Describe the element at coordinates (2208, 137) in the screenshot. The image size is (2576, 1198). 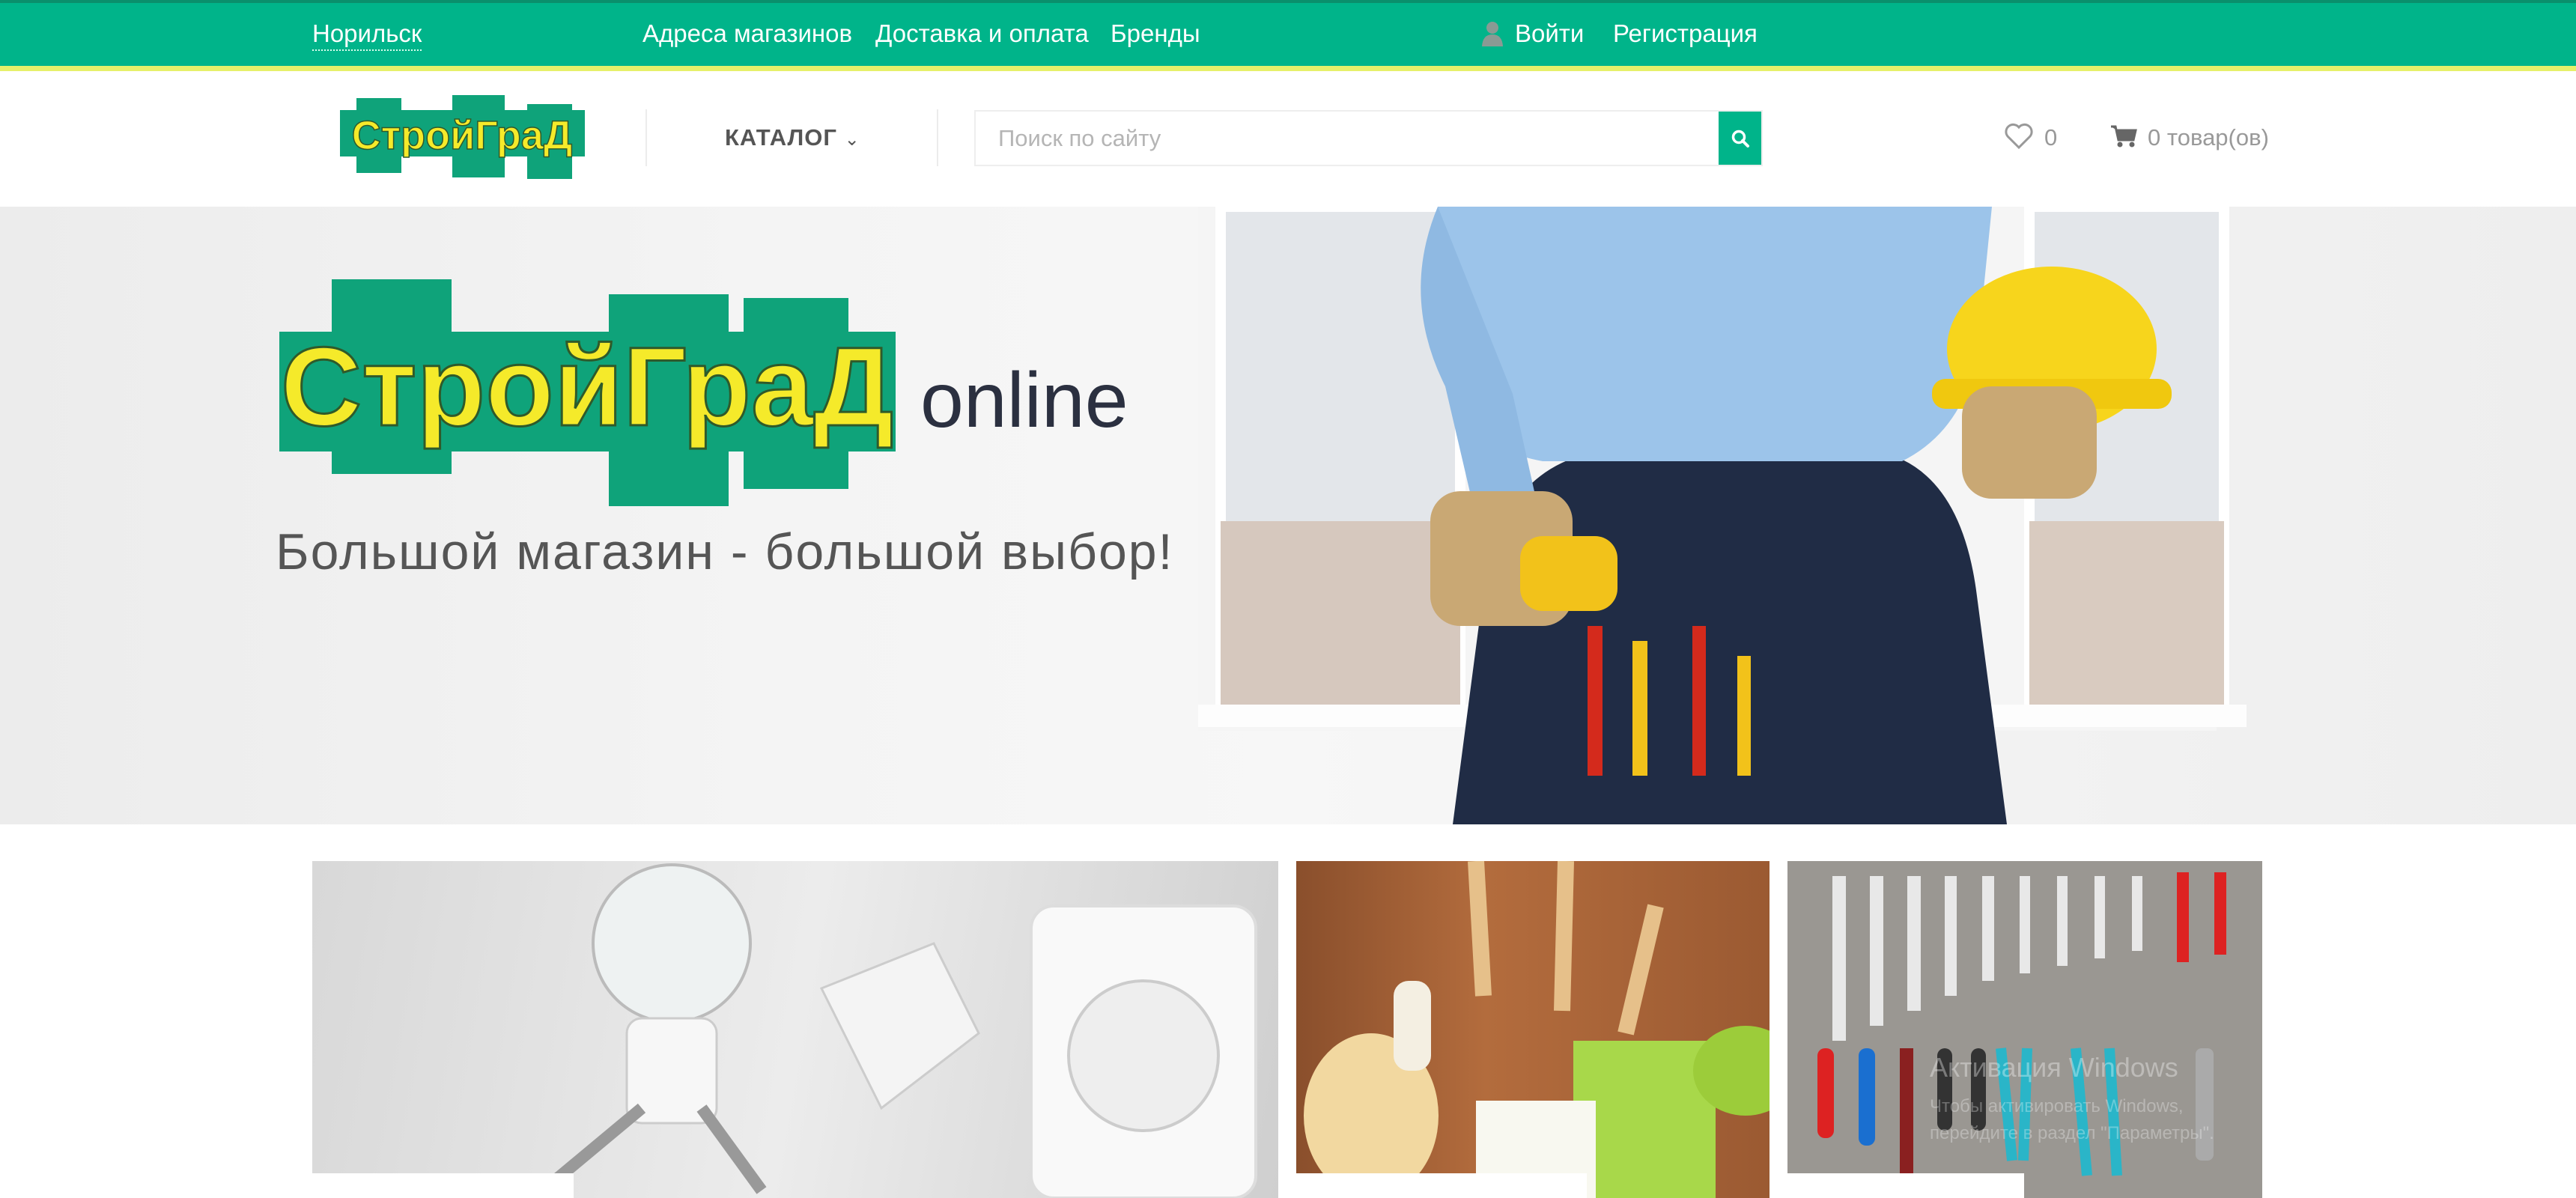
I see `cart-summary: 0 товар(ов)` at that location.